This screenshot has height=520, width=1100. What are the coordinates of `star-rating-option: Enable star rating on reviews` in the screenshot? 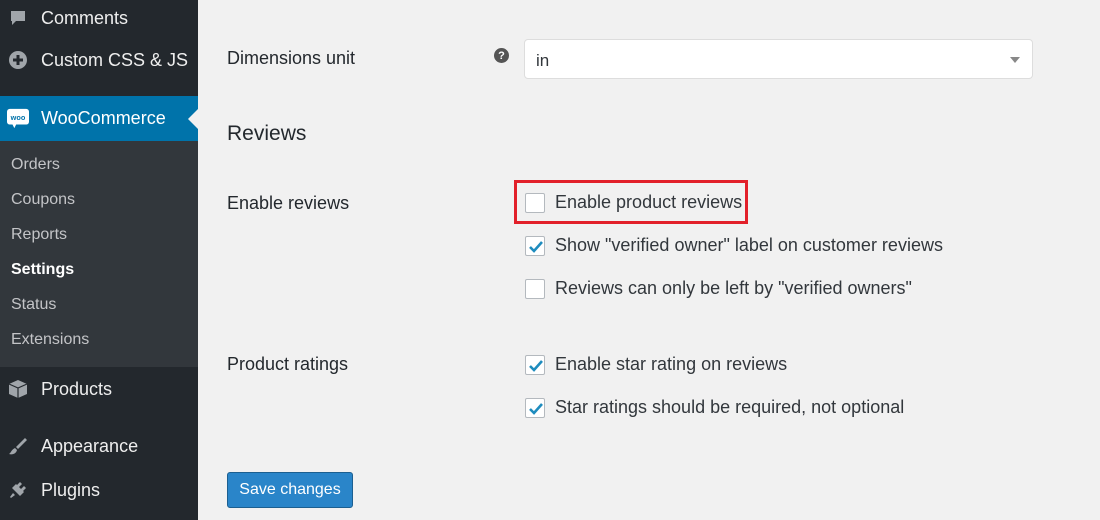 It's located at (656, 364).